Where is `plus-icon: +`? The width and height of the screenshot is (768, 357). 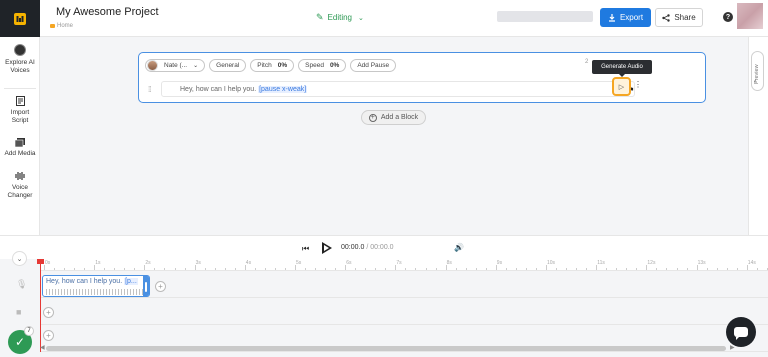 plus-icon: + is located at coordinates (372, 117).